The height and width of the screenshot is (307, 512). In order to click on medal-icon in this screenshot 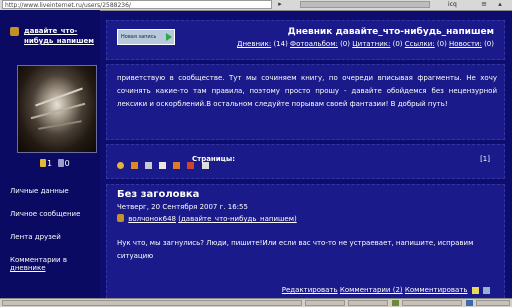, I will do `click(43, 163)`.